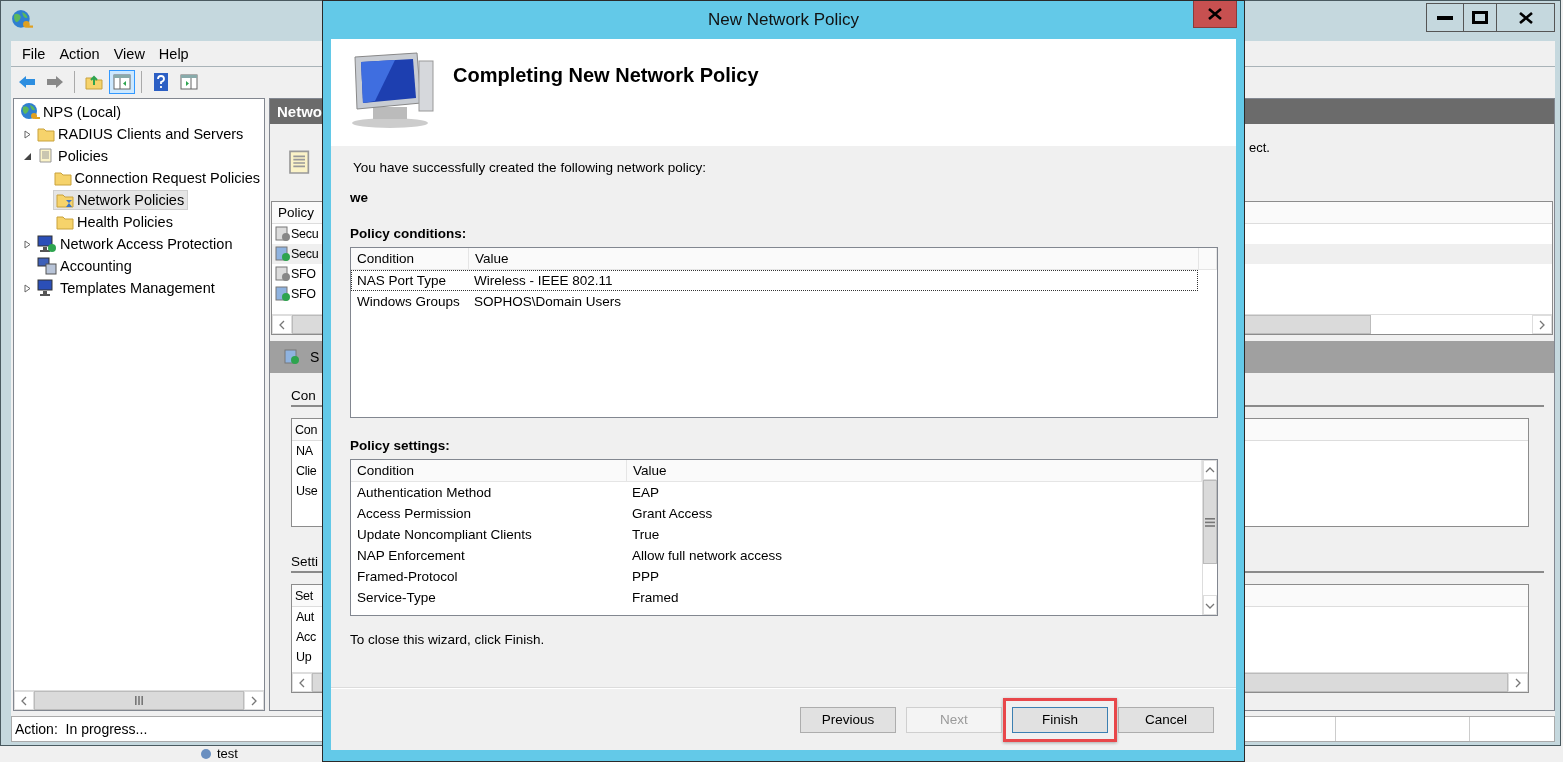 The height and width of the screenshot is (762, 1563). Describe the element at coordinates (1480, 17) in the screenshot. I see `maximize-icon` at that location.